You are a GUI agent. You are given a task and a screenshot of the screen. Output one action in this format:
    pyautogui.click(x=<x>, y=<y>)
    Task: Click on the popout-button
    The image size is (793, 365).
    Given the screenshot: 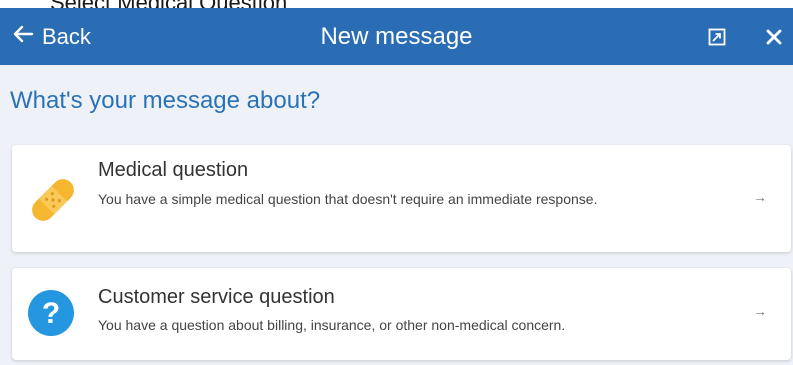 What is the action you would take?
    pyautogui.click(x=717, y=36)
    